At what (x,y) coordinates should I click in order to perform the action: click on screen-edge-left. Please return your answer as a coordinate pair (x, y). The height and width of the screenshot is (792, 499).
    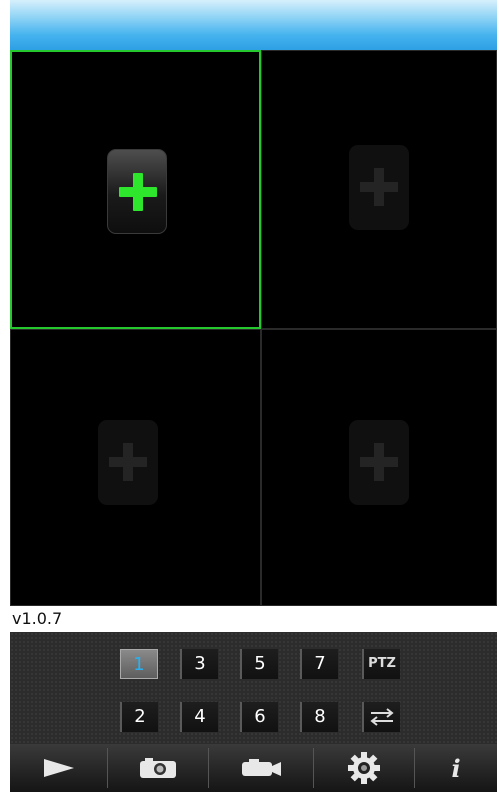
    Looking at the image, I should click on (5, 396).